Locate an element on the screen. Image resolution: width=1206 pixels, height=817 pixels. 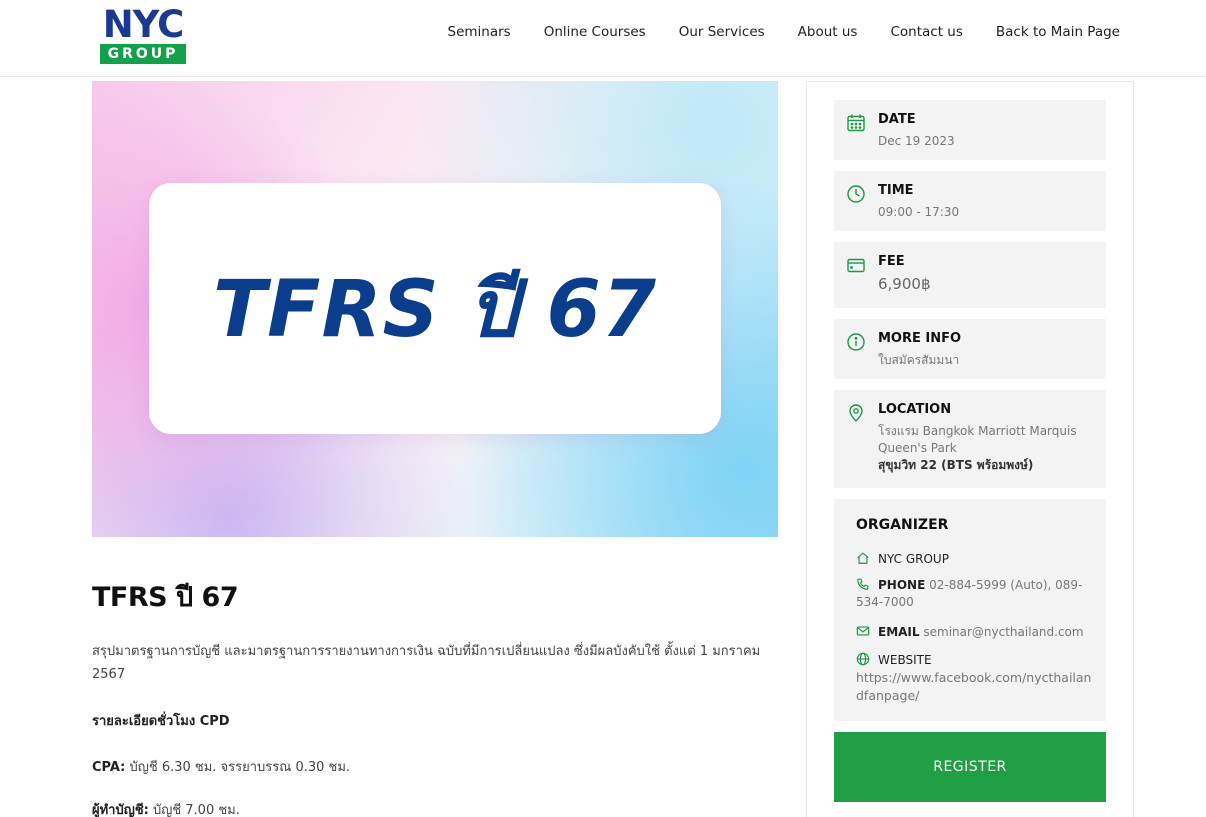
hero-title: TFRS ปี 67 is located at coordinates (435, 309).